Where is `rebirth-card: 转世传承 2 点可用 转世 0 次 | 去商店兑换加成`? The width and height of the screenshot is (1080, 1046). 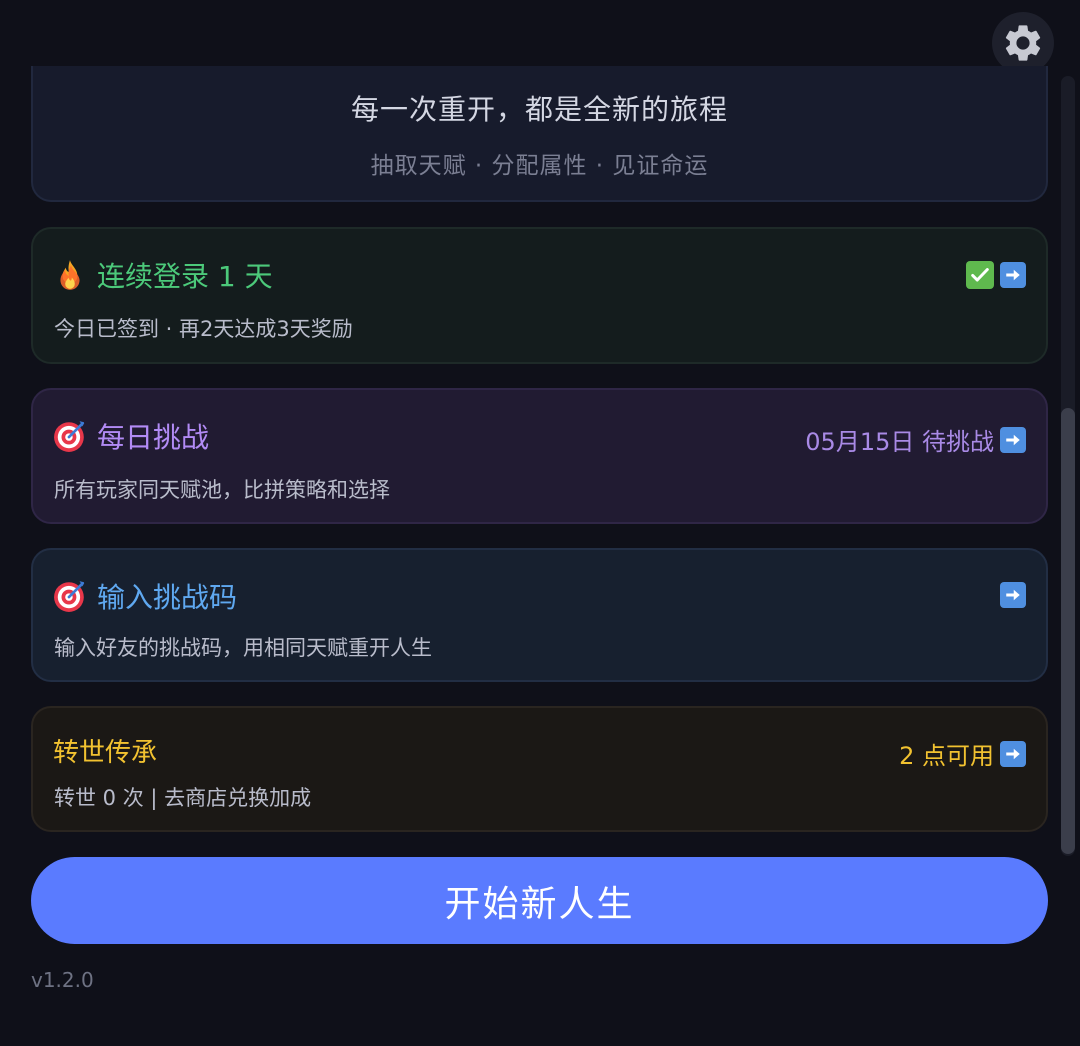
rebirth-card: 转世传承 2 点可用 转世 0 次 | 去商店兑换加成 is located at coordinates (539, 769).